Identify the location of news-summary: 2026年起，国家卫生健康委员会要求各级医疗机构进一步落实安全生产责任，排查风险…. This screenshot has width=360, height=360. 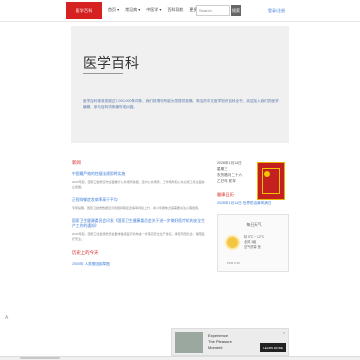
(138, 236).